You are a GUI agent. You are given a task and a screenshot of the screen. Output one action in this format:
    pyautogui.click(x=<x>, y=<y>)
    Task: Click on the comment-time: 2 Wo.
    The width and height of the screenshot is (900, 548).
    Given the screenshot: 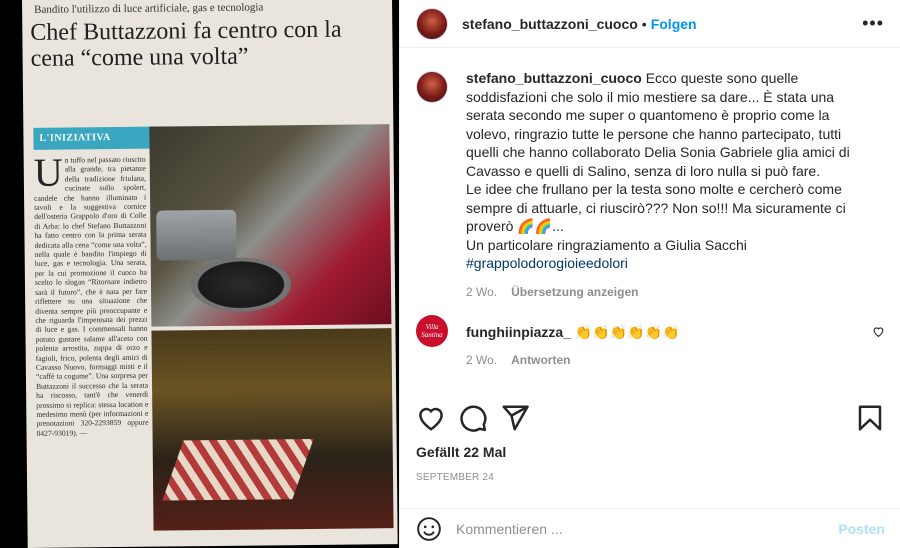 What is the action you would take?
    pyautogui.click(x=481, y=360)
    